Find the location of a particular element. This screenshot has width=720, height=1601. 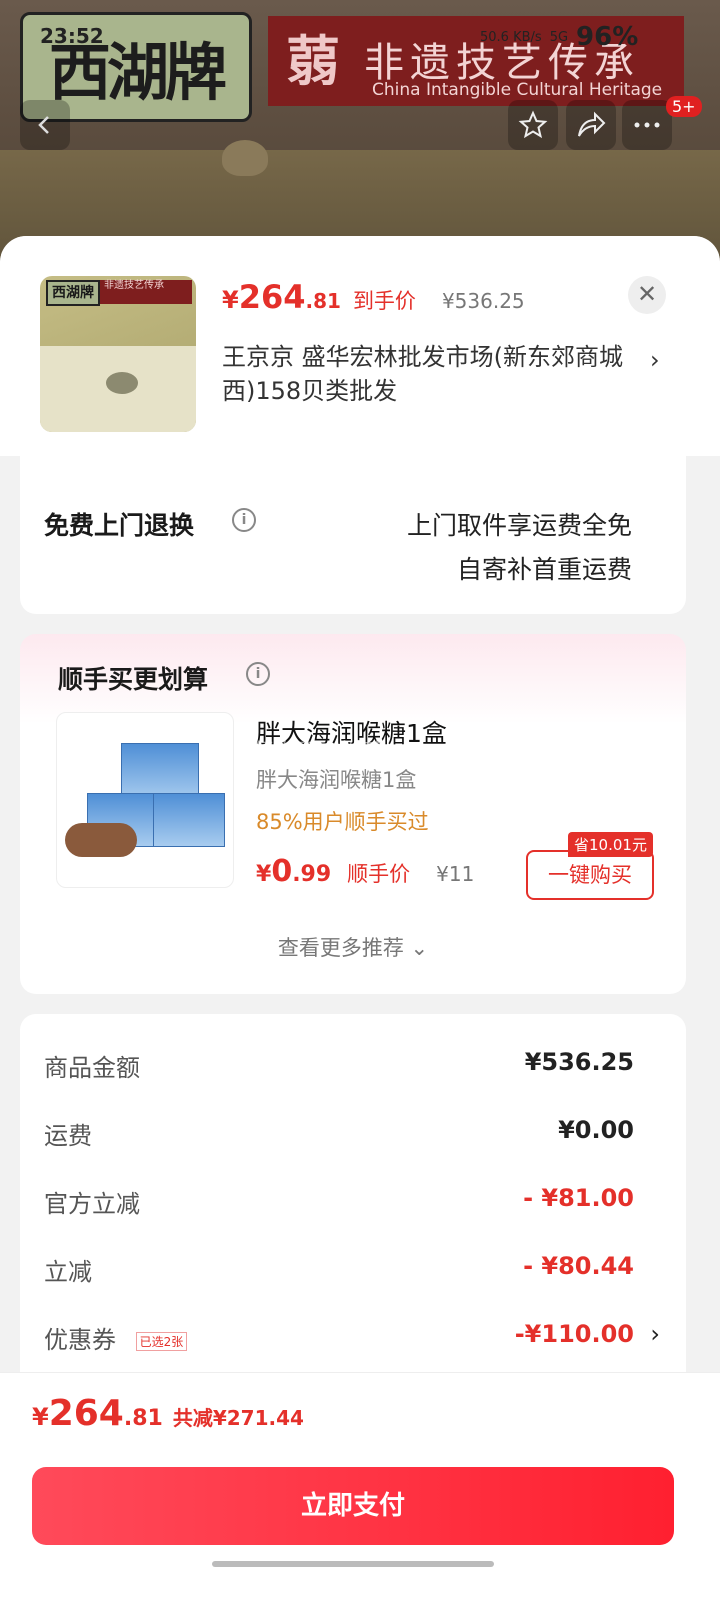

return-service-line2: 自寄补首重运费 is located at coordinates (544, 569).